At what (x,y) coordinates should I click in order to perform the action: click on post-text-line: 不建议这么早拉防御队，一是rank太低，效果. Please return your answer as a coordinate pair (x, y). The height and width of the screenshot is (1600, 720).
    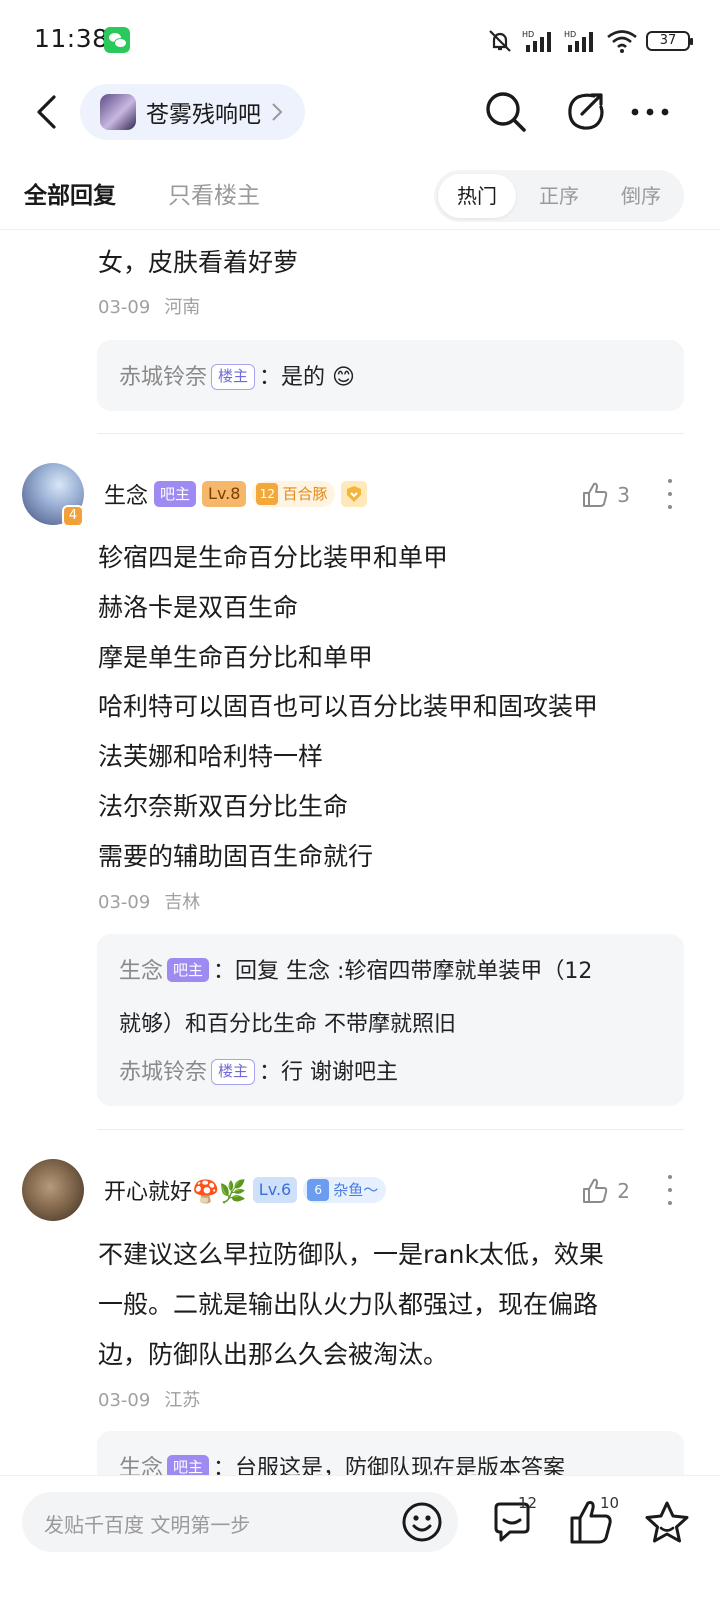
    Looking at the image, I should click on (351, 1254).